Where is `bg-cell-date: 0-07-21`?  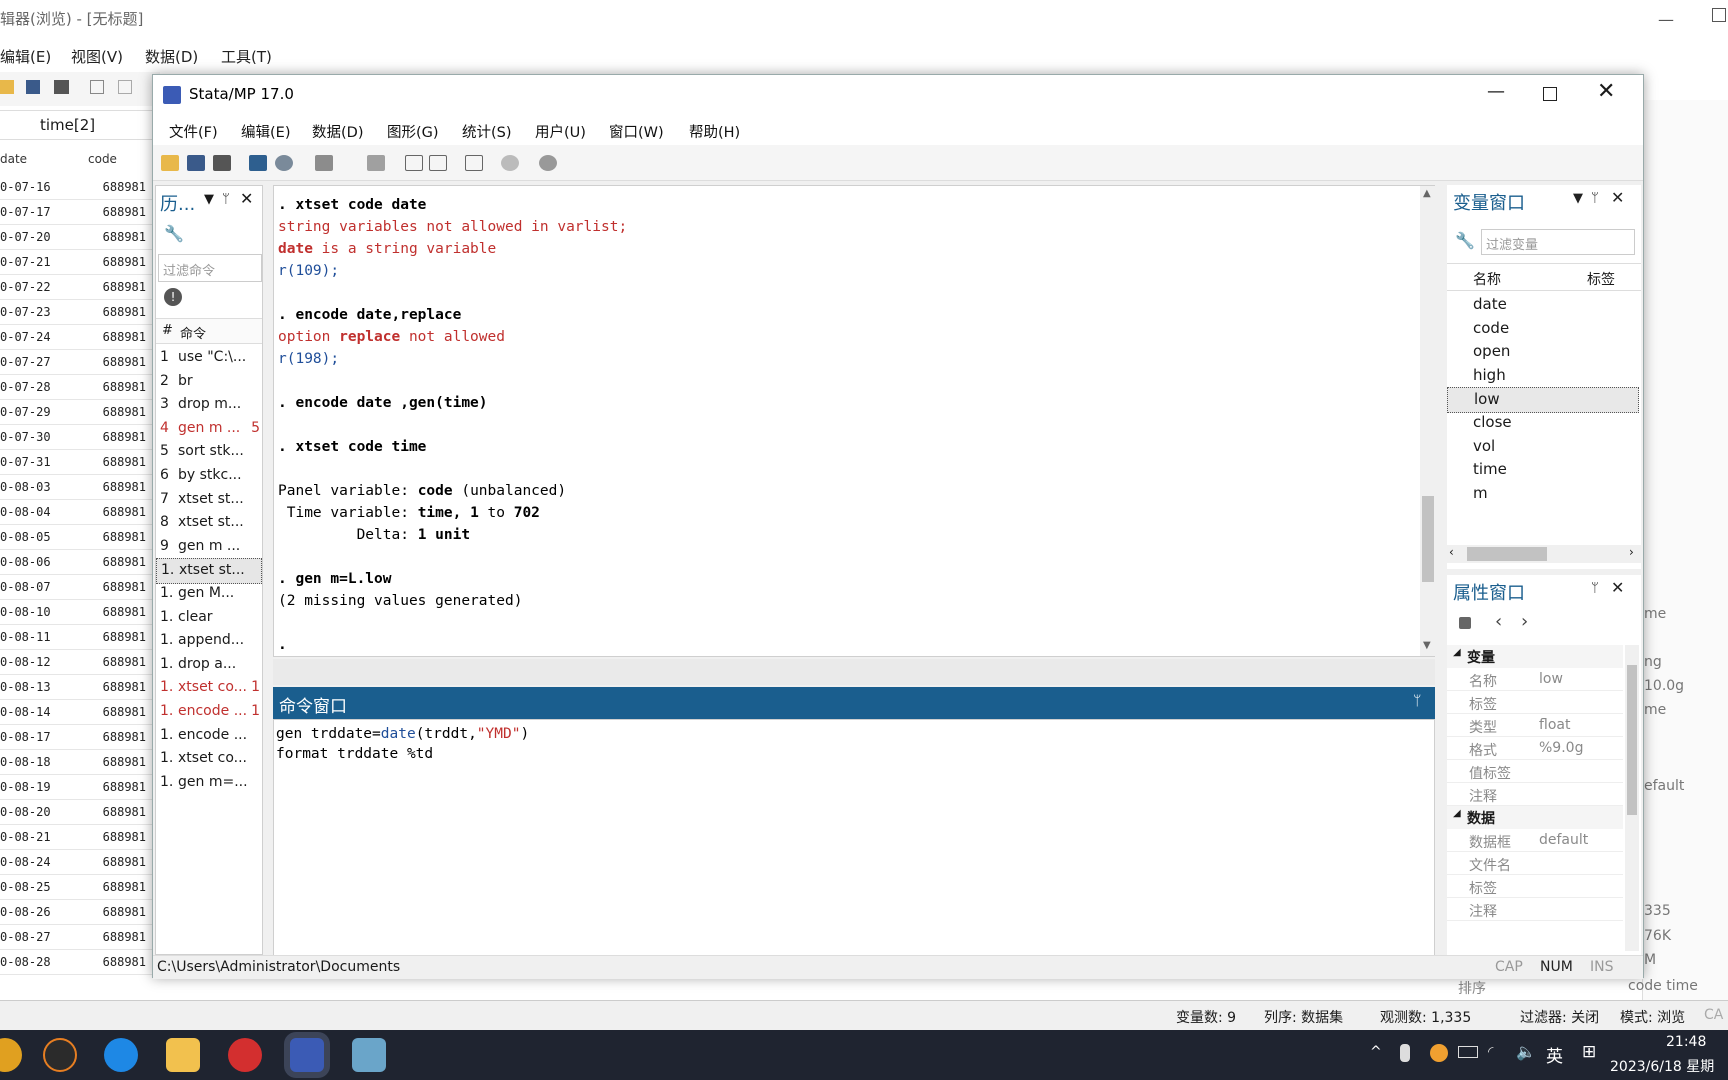 bg-cell-date: 0-07-21 is located at coordinates (25, 262).